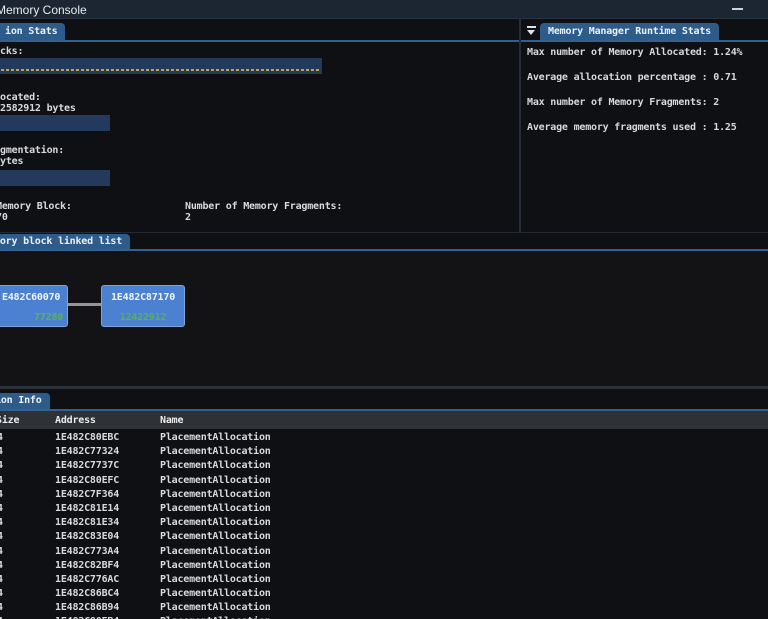  I want to click on section-divider, so click(384, 232).